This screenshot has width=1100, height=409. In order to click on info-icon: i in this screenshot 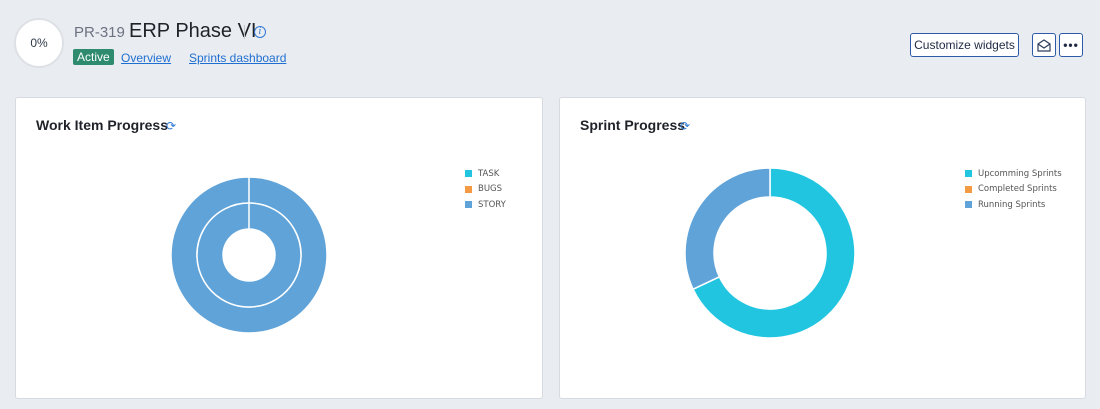, I will do `click(260, 32)`.